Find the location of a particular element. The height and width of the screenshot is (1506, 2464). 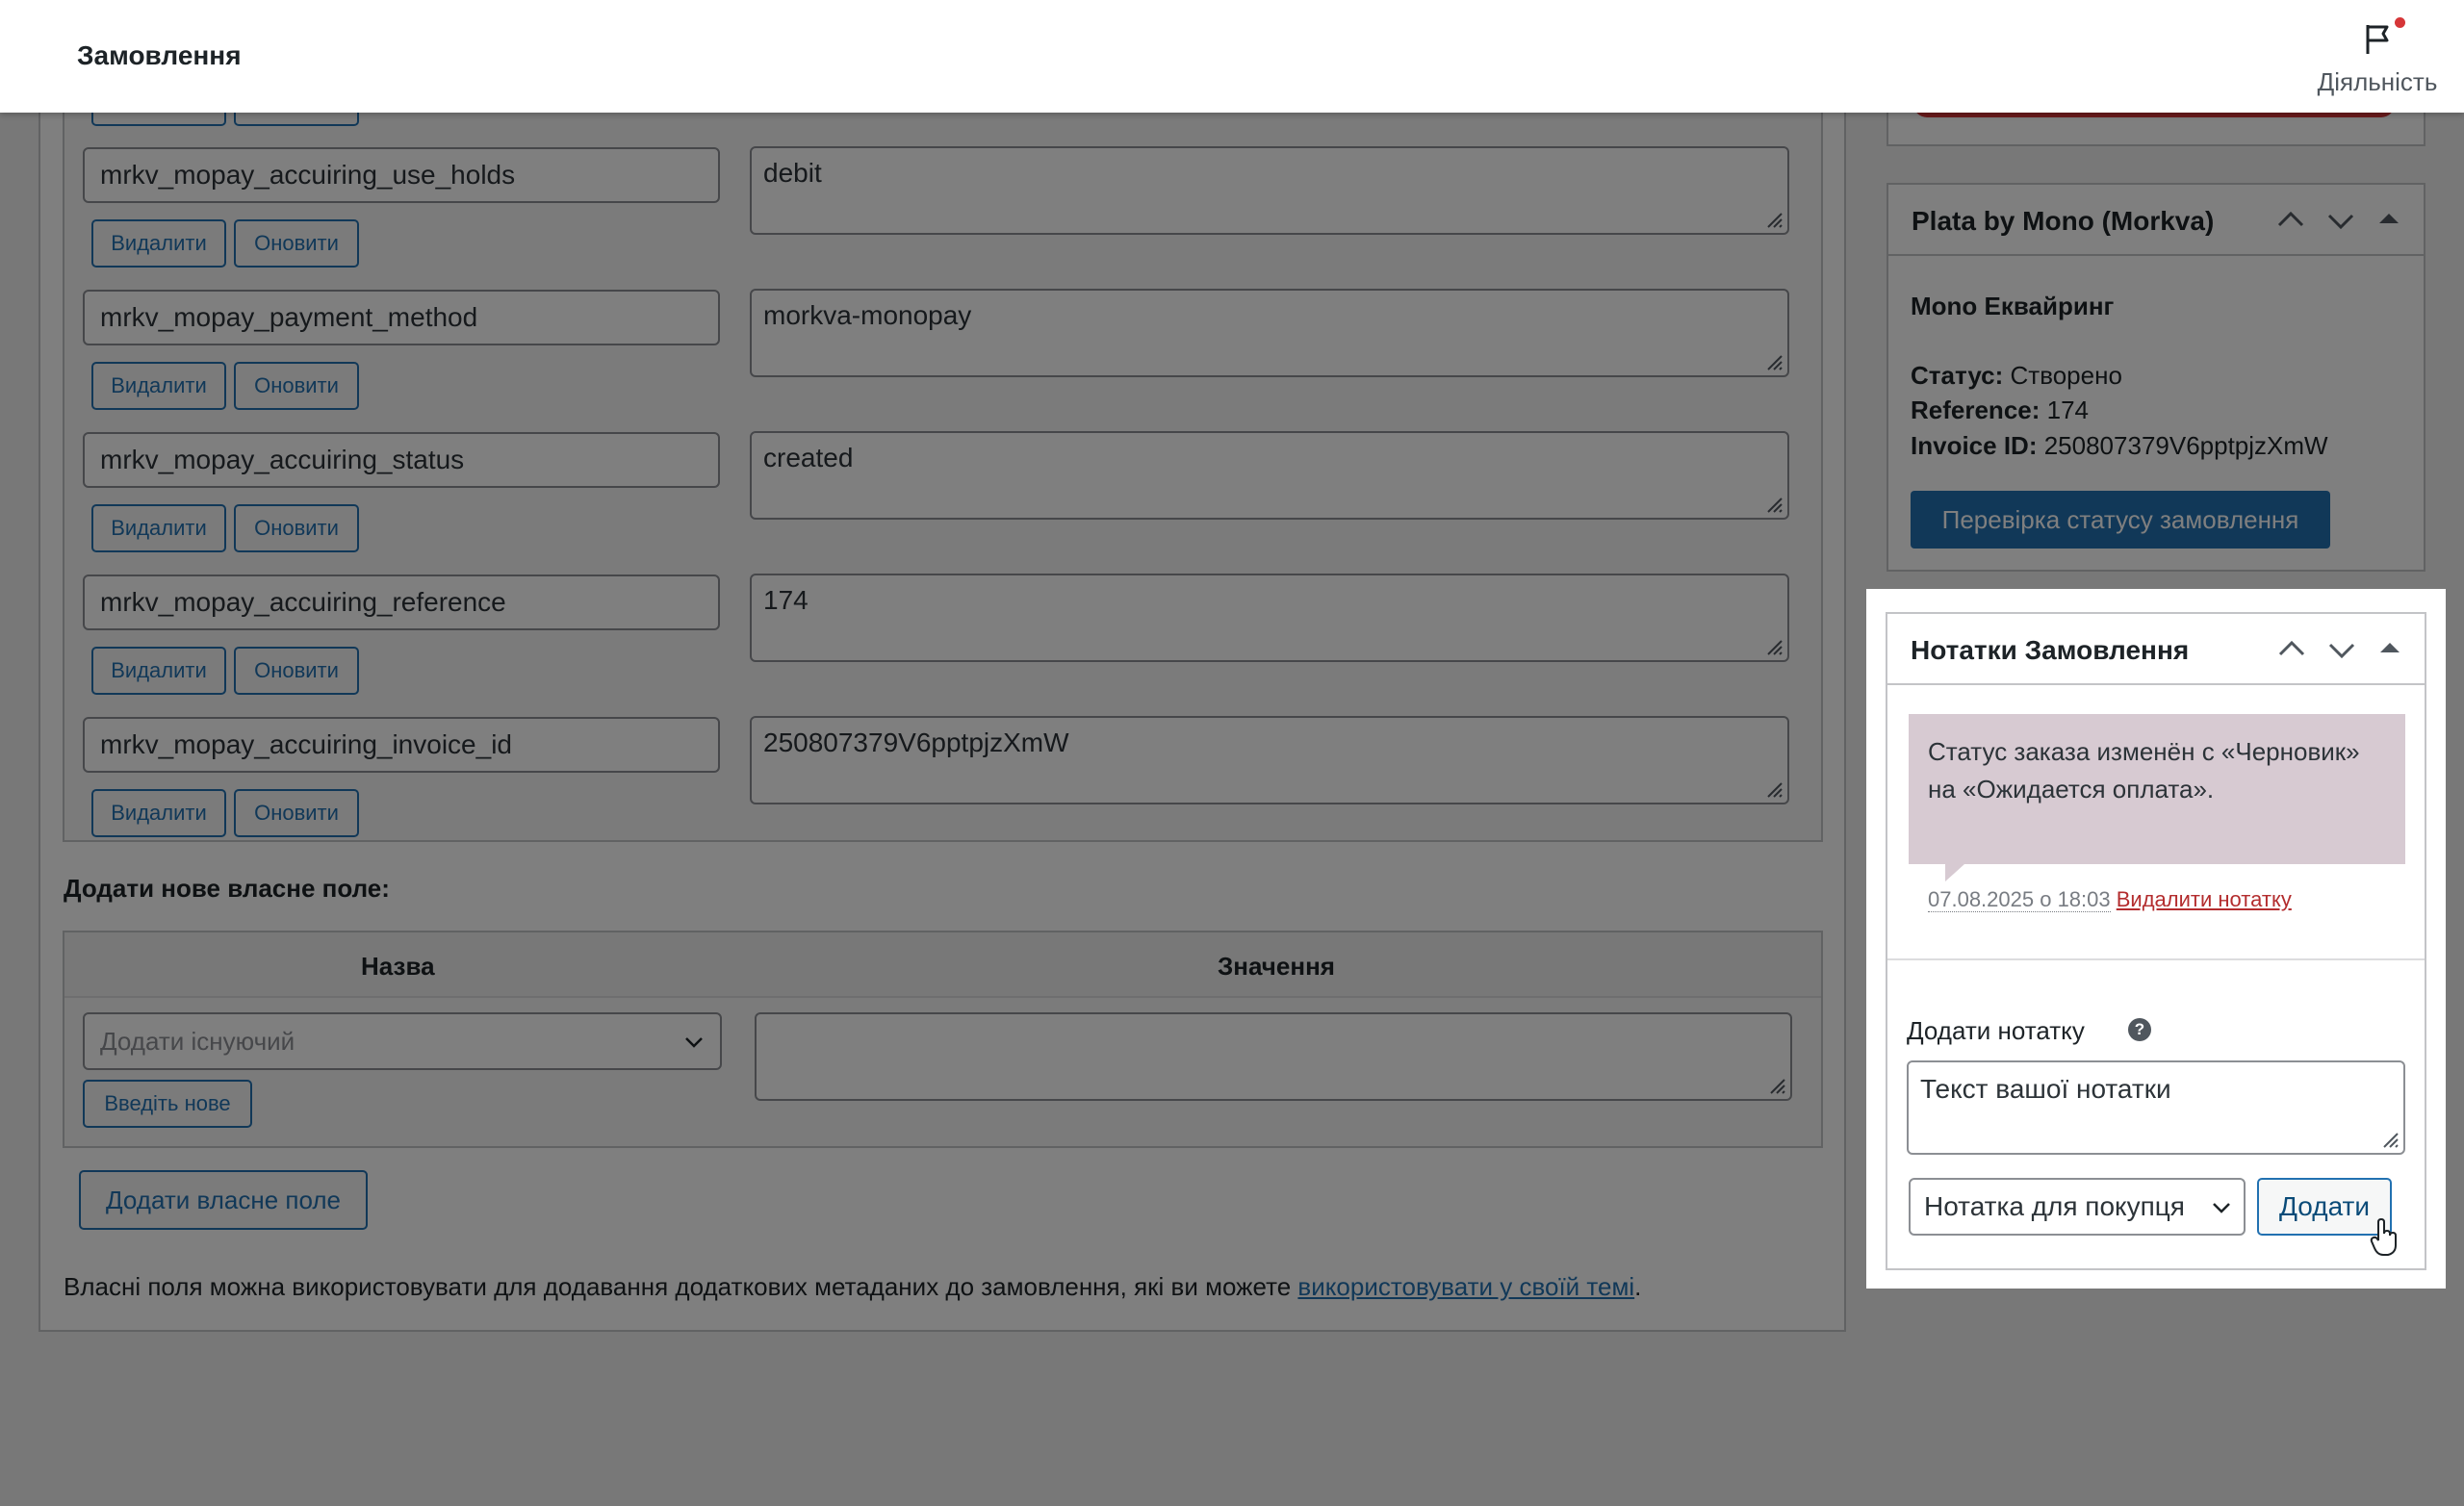

existing-key-select: Додати існуючий is located at coordinates (402, 1041).